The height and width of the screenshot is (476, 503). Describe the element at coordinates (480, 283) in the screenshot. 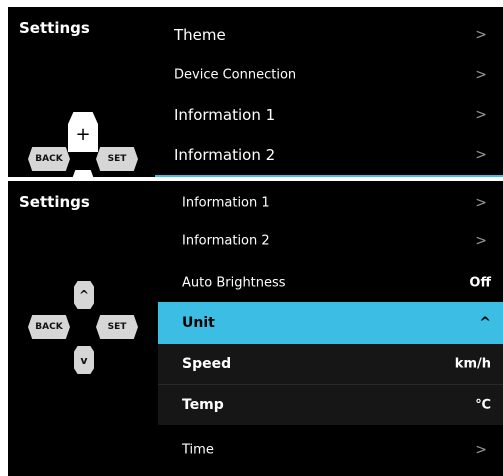

I see `auto-brightness-value: Off` at that location.